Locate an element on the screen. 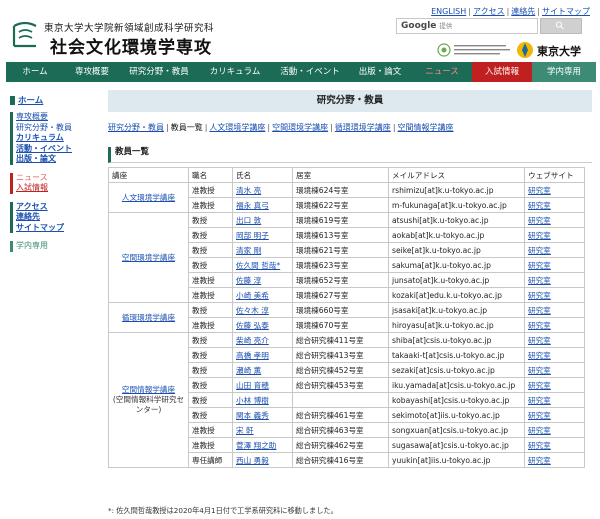 The height and width of the screenshot is (519, 600). course-link: 人文環境学講座 is located at coordinates (148, 197).